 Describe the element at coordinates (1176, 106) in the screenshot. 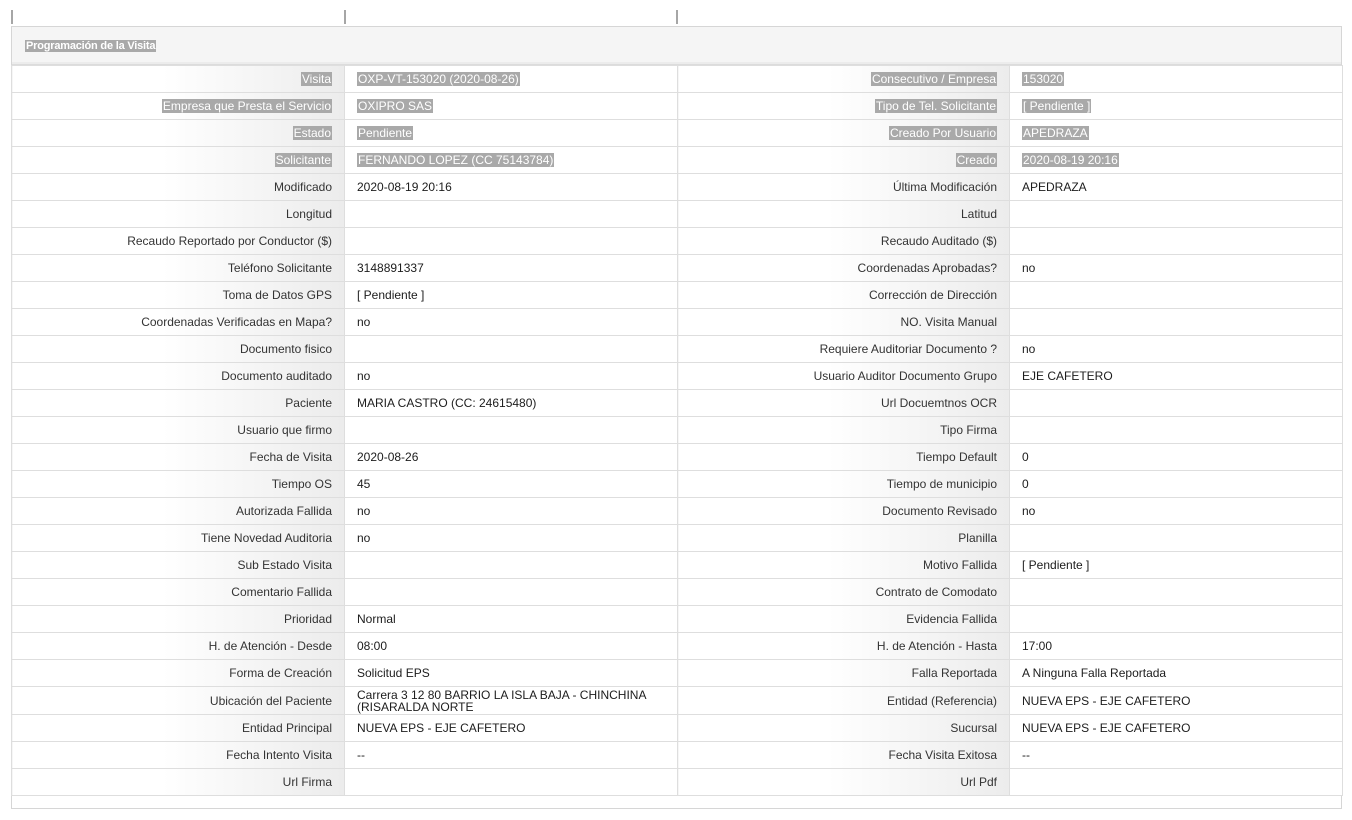

I see `field-value: [ Pendiente ]` at that location.